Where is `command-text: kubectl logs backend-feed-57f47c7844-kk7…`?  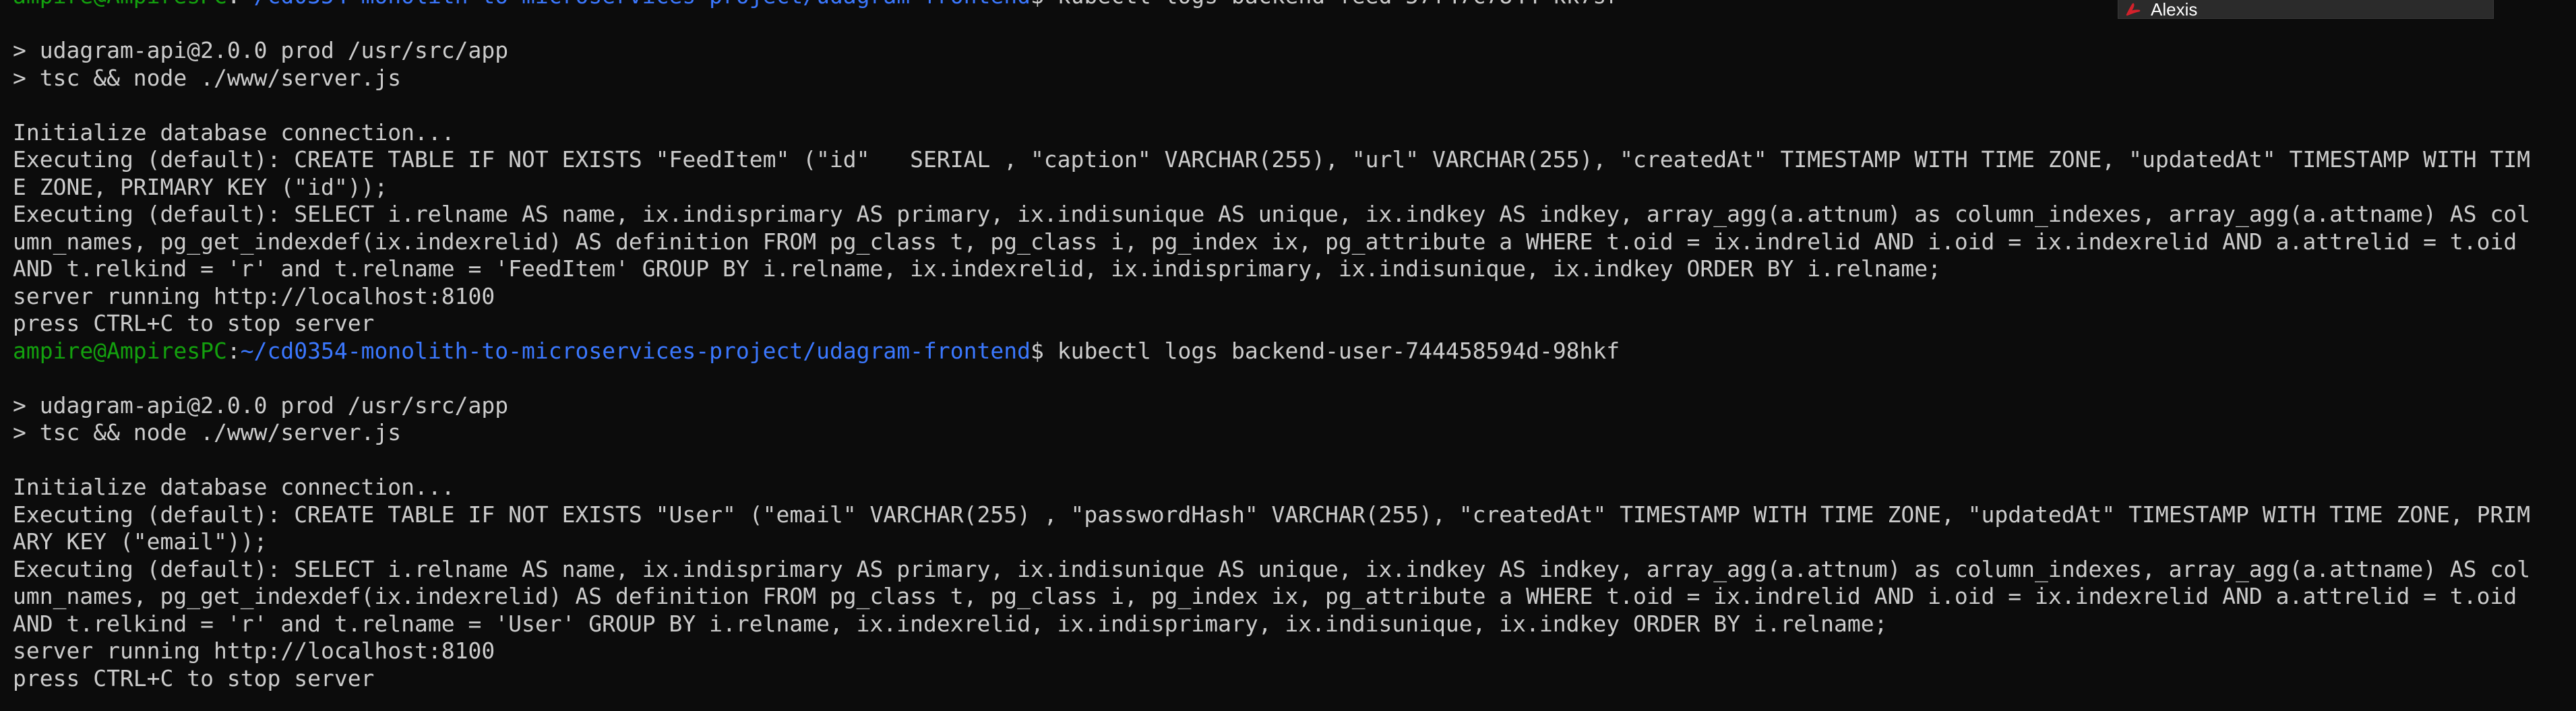
command-text: kubectl logs backend-feed-57f47c7844-kk7… is located at coordinates (1332, 4).